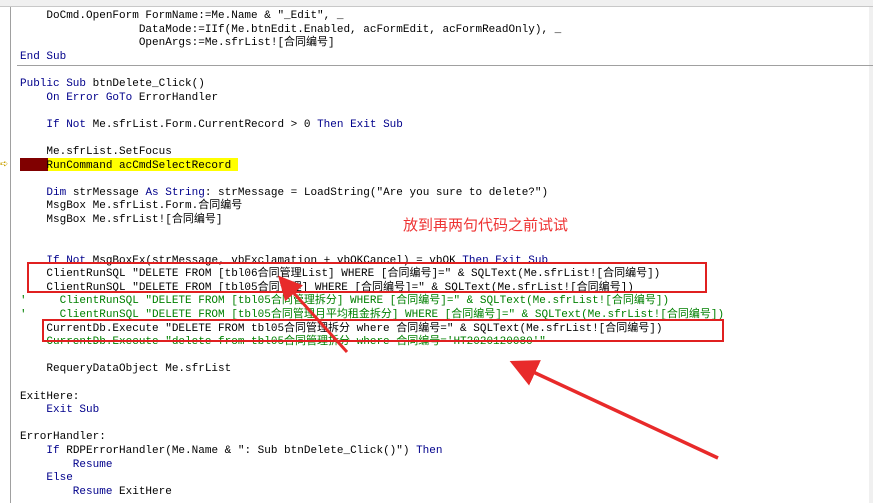 Image resolution: width=873 pixels, height=503 pixels. What do you see at coordinates (126, 369) in the screenshot?
I see `code-token: RequeryDataObject Me.sfrList` at bounding box center [126, 369].